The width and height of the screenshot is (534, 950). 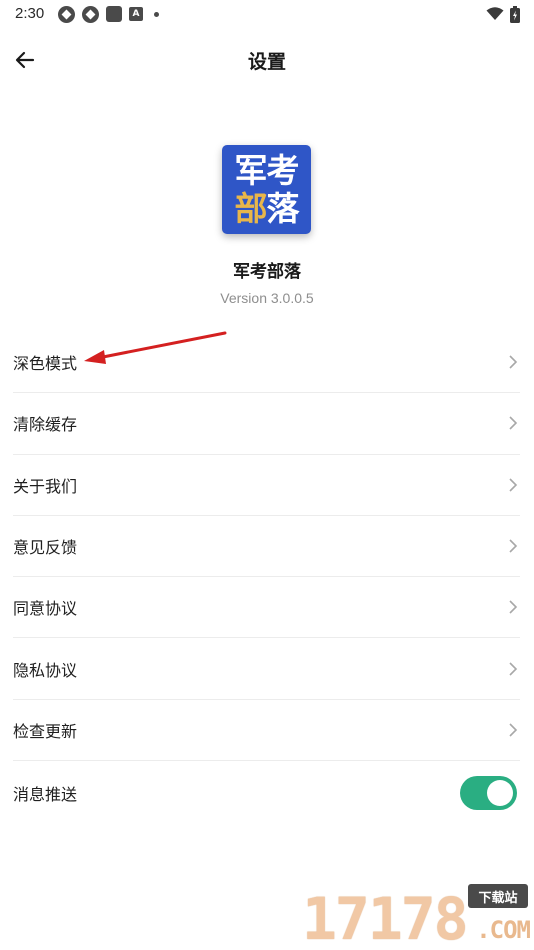 I want to click on setting-check-update: 检查更新, so click(x=266, y=731).